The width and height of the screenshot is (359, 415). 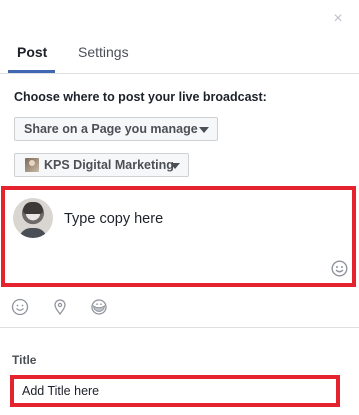 What do you see at coordinates (111, 129) in the screenshot?
I see `share-destination-label: Share on a Page you manage` at bounding box center [111, 129].